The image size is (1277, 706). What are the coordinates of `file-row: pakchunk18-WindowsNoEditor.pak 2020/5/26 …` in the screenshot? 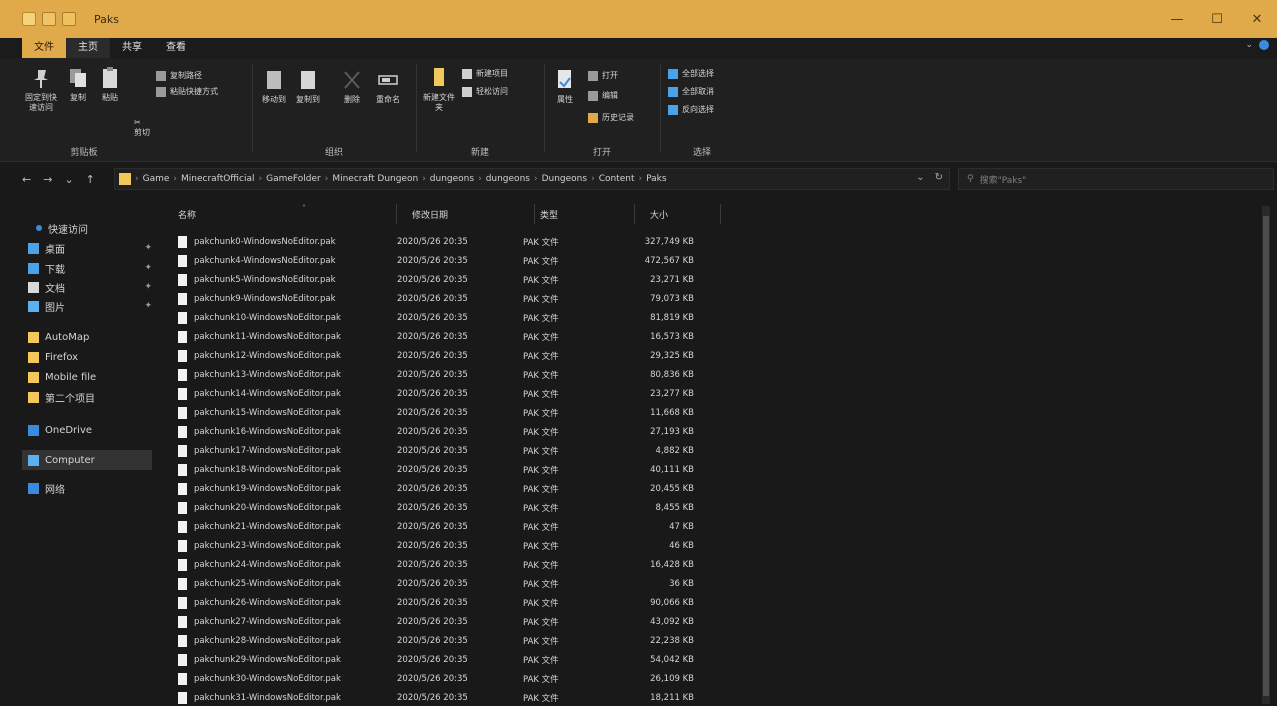 It's located at (452, 469).